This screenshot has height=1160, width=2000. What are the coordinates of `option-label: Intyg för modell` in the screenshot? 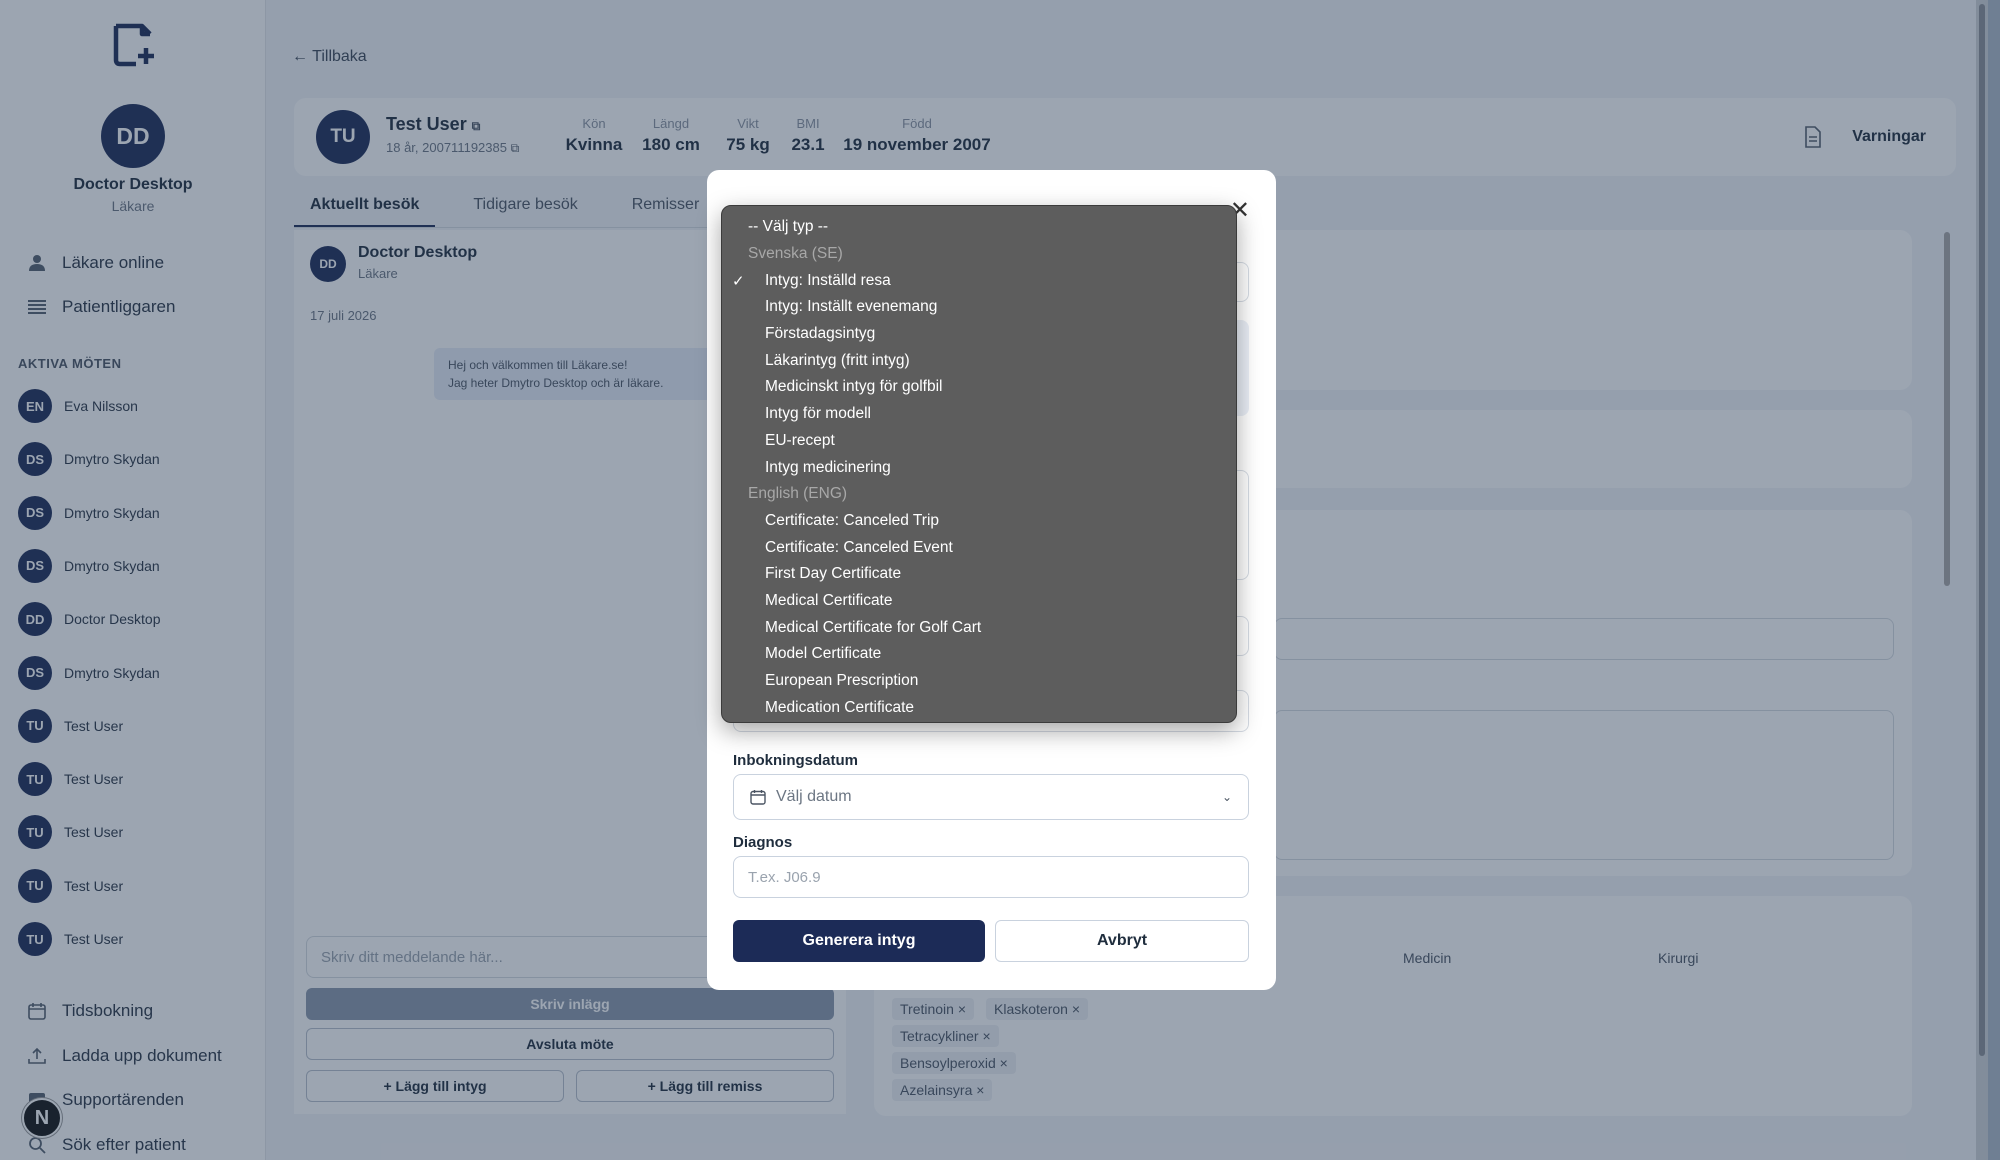 It's located at (818, 414).